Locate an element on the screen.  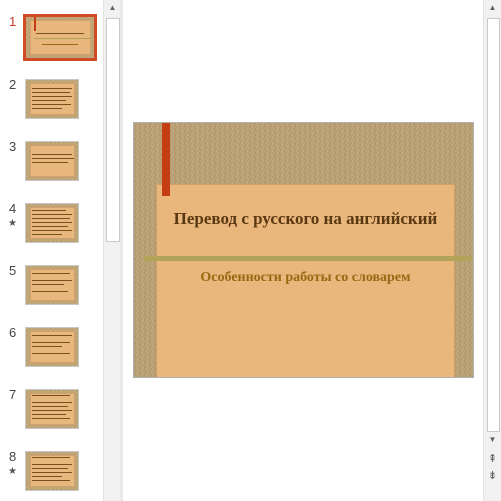
thumbnail-slide-1: 1 is located at coordinates (51, 40).